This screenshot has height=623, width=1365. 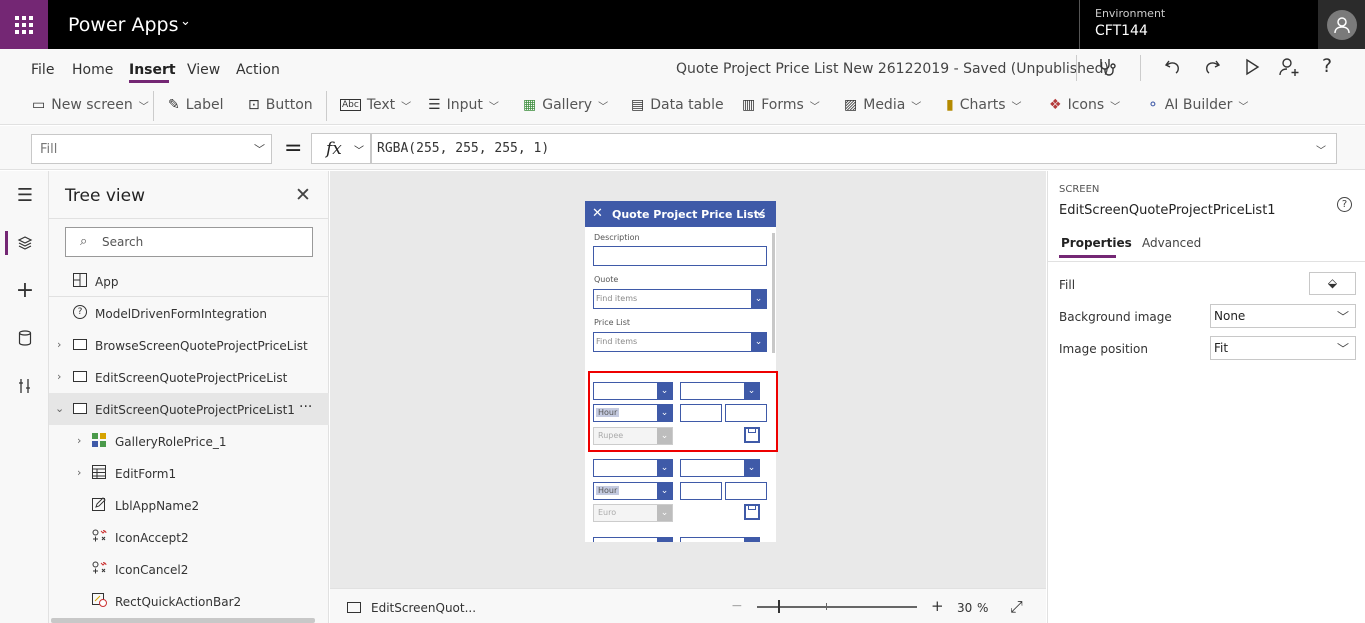 I want to click on quote-placeholder: Find items, so click(x=617, y=298).